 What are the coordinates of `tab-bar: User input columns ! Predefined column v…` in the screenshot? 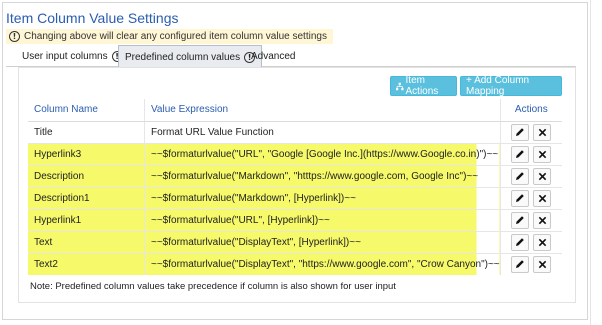 It's located at (291, 56).